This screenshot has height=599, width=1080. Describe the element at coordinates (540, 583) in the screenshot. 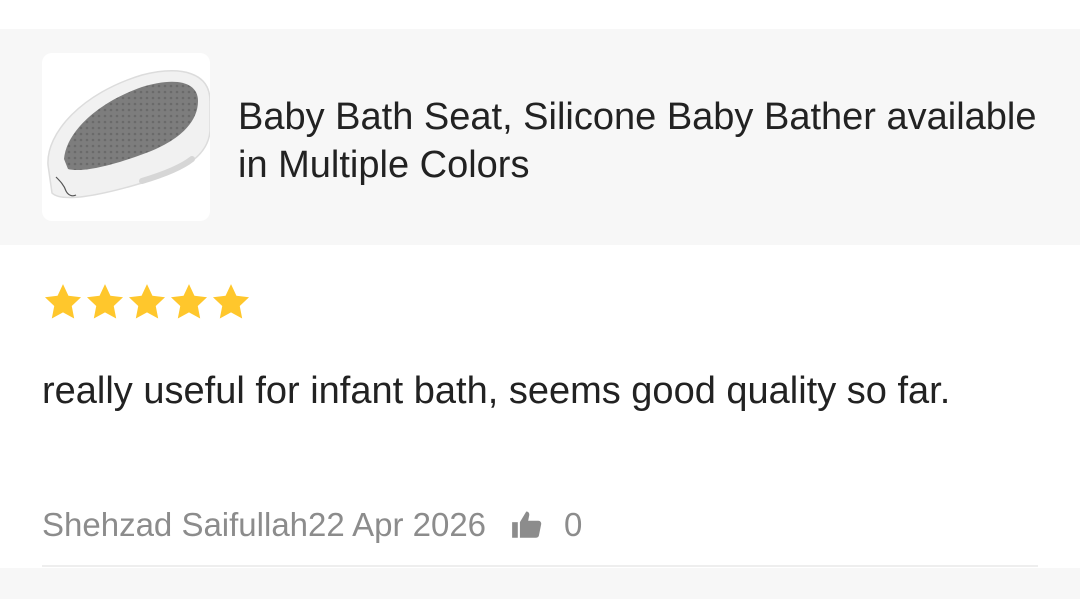

I see `next-card-edge` at that location.